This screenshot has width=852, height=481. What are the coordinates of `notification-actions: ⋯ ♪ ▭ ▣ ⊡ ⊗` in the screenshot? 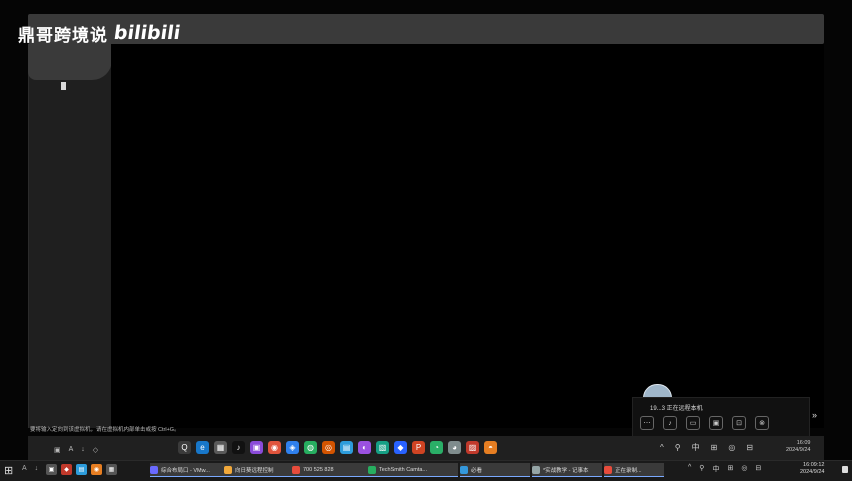 It's located at (704, 423).